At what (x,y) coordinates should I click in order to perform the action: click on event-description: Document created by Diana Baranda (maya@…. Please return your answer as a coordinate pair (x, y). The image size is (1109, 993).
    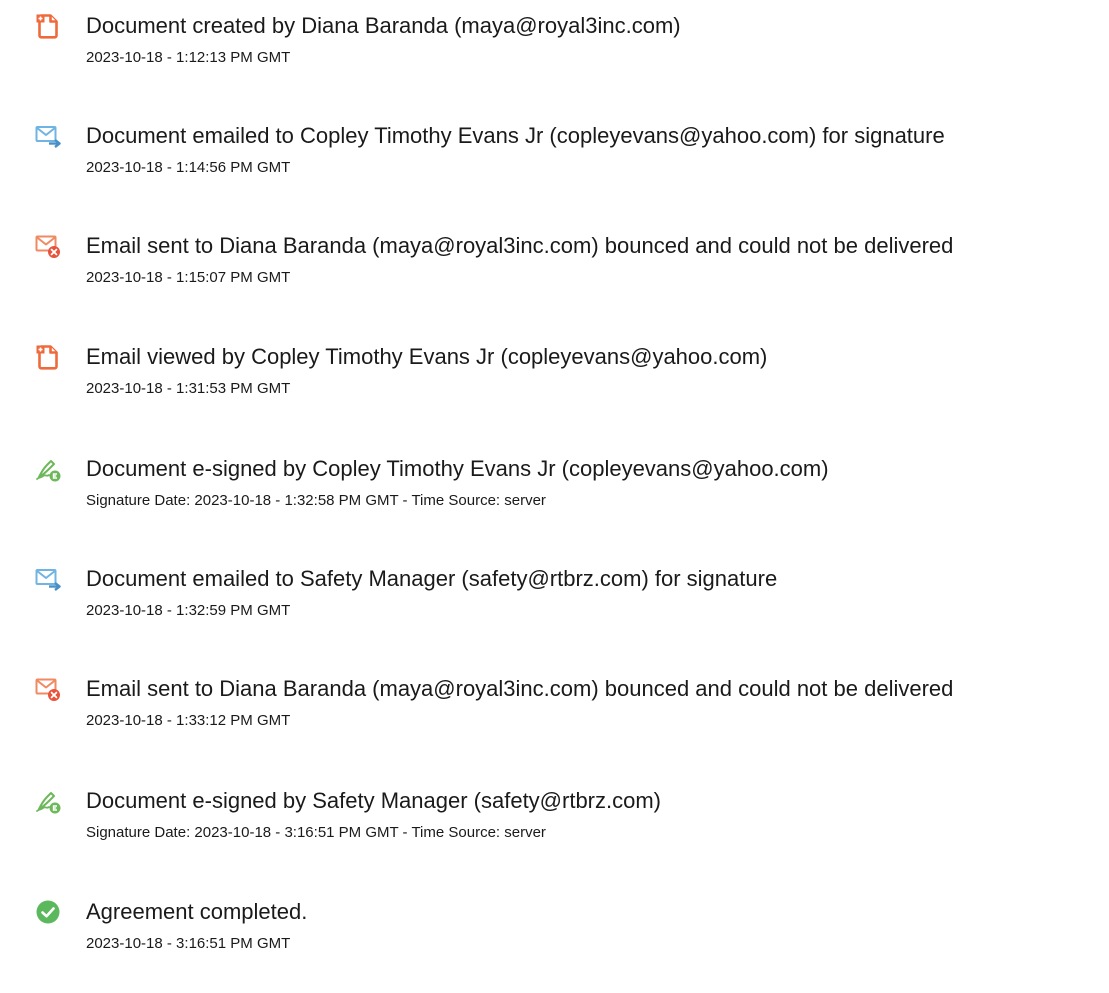
    Looking at the image, I should click on (383, 25).